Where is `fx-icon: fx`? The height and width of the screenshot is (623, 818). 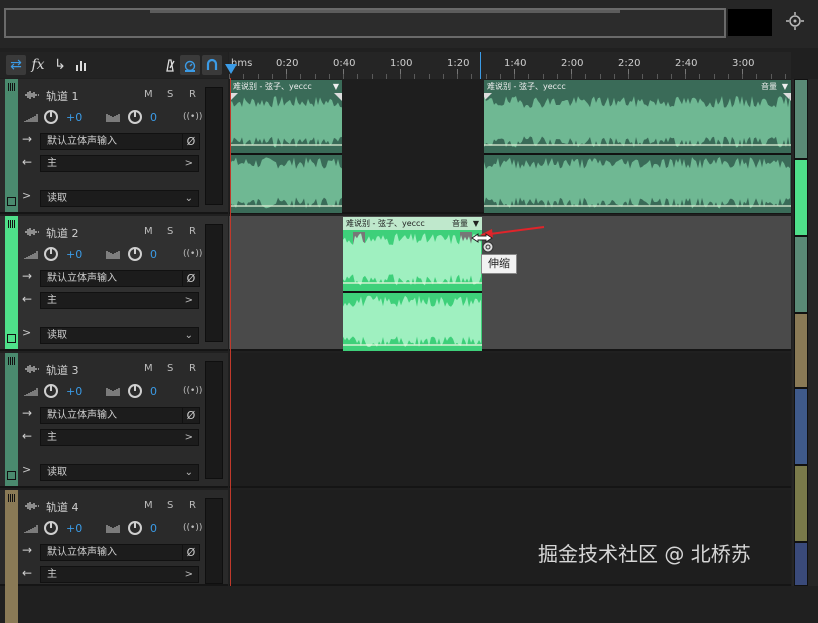
fx-icon: fx is located at coordinates (38, 65).